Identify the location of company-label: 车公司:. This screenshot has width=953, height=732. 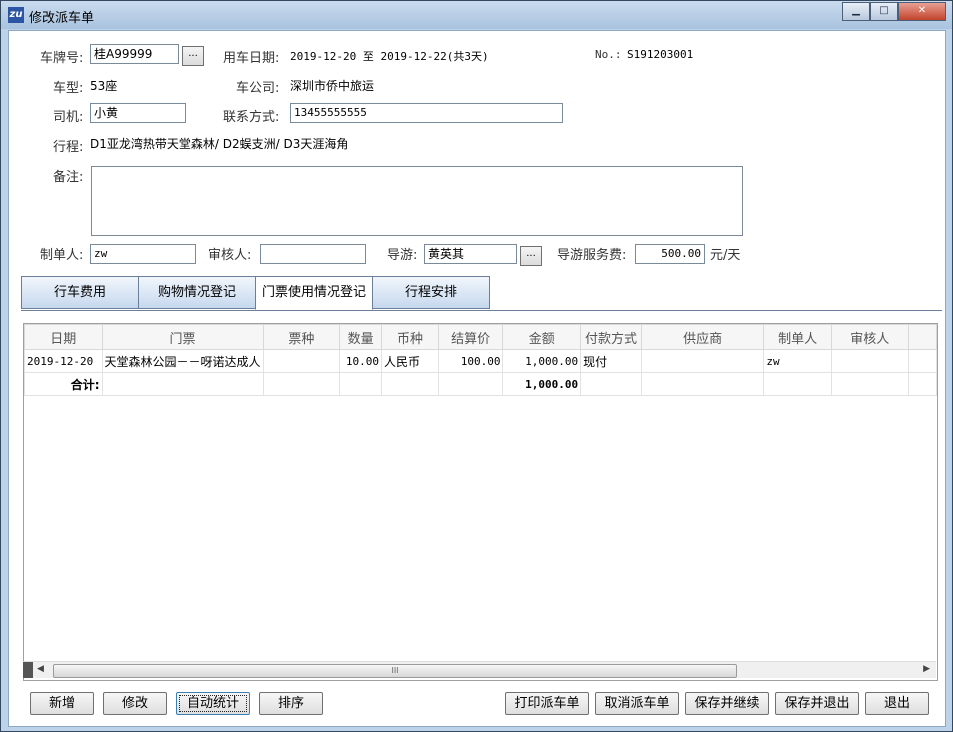
(258, 88).